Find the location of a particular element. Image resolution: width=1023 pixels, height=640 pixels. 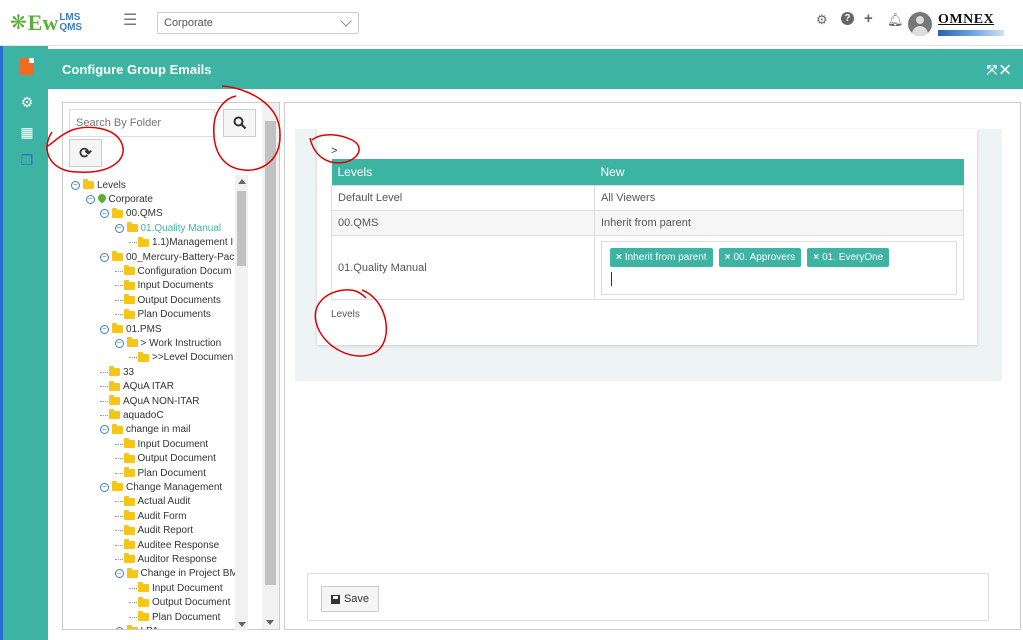

building-icon: ▦ is located at coordinates (27, 132).